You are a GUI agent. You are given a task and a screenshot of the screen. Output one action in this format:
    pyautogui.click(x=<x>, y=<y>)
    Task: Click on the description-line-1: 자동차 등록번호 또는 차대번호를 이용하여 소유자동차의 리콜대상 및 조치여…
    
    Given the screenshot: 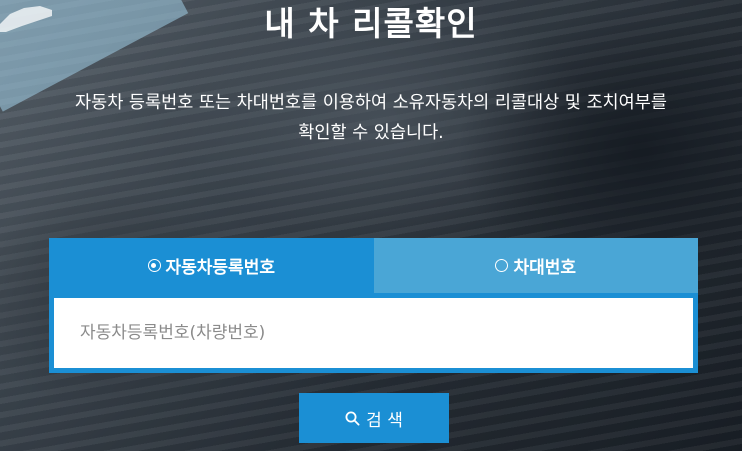 What is the action you would take?
    pyautogui.click(x=371, y=103)
    